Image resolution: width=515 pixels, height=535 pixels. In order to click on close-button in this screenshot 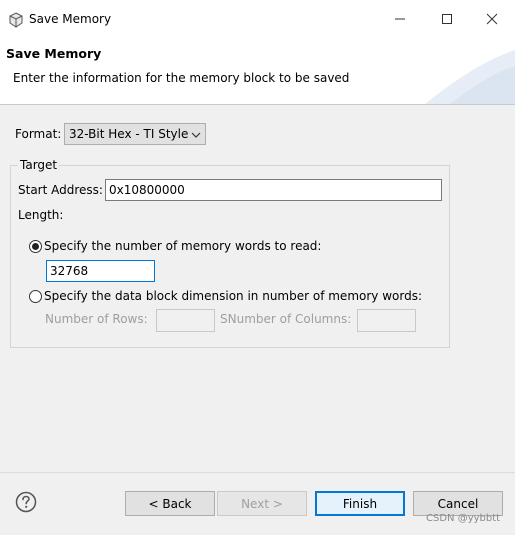, I will do `click(492, 20)`.